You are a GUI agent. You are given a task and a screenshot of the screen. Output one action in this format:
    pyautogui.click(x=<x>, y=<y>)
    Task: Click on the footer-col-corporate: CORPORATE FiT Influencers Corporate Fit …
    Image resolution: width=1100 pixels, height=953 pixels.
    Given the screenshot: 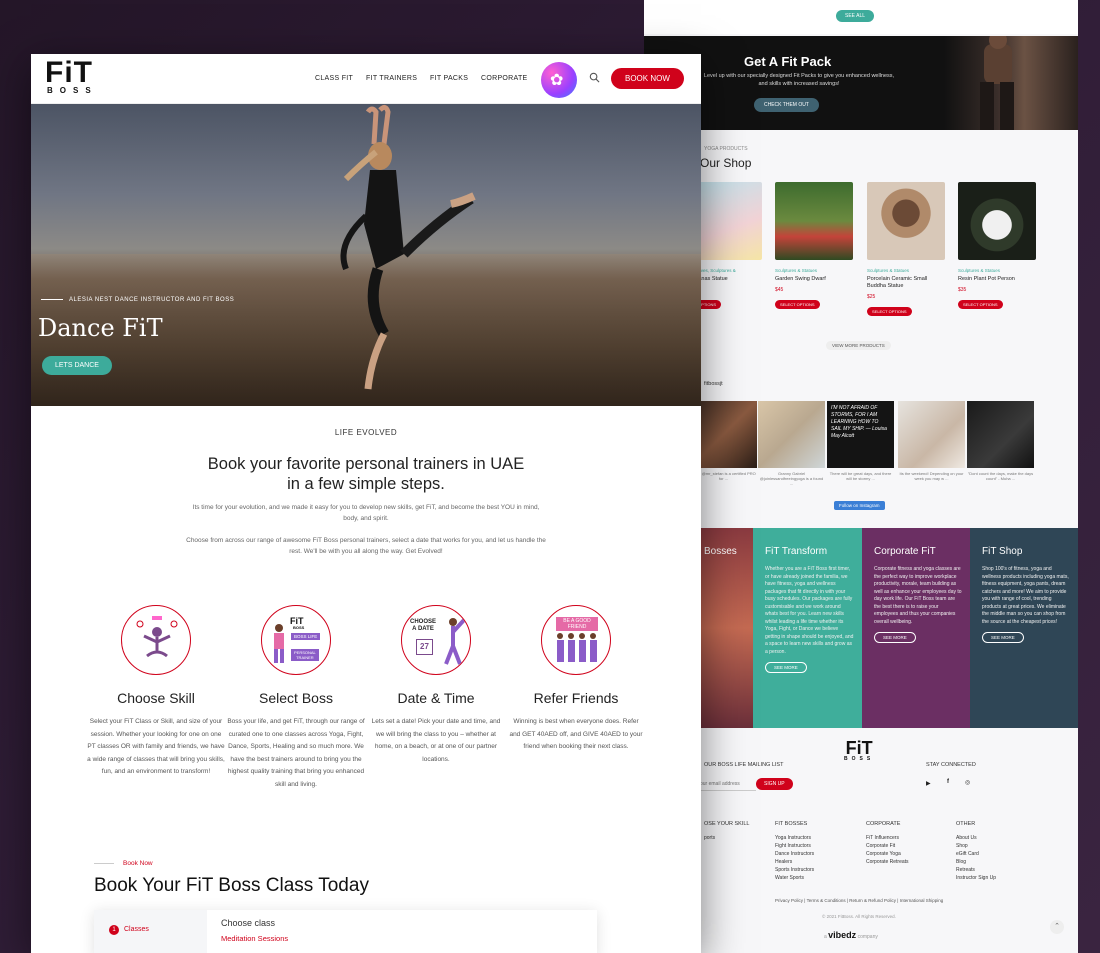 What is the action you would take?
    pyautogui.click(x=887, y=843)
    